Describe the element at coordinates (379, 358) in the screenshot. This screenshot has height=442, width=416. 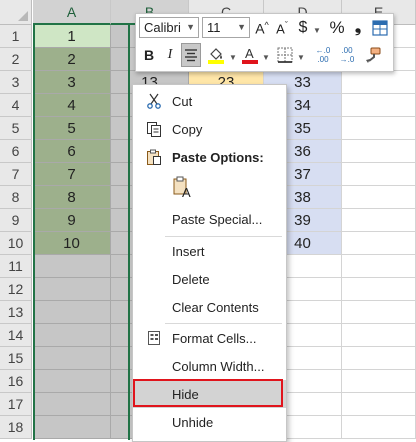
I see `cell-e15` at that location.